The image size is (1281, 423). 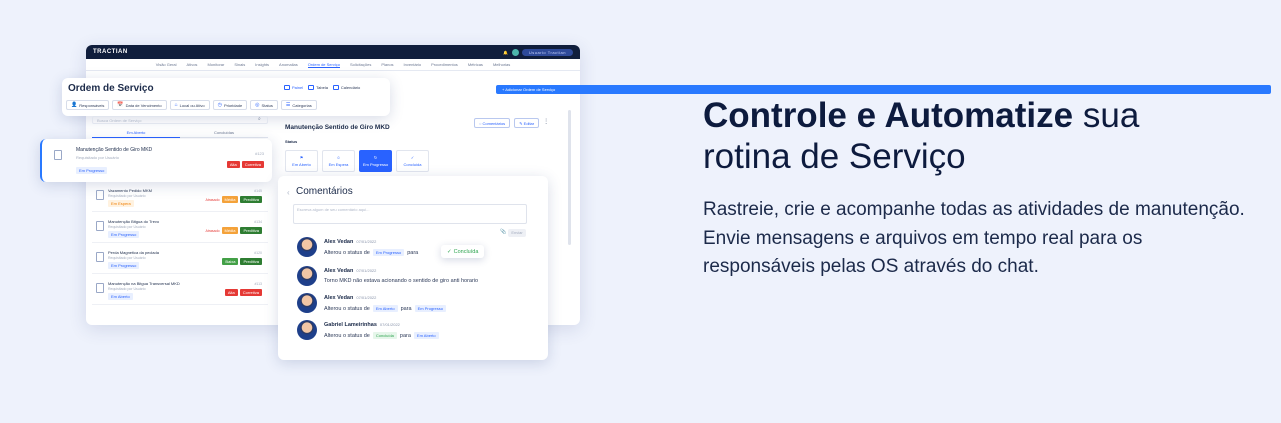 What do you see at coordinates (288, 192) in the screenshot?
I see `chevron-left-icon: ‹` at bounding box center [288, 192].